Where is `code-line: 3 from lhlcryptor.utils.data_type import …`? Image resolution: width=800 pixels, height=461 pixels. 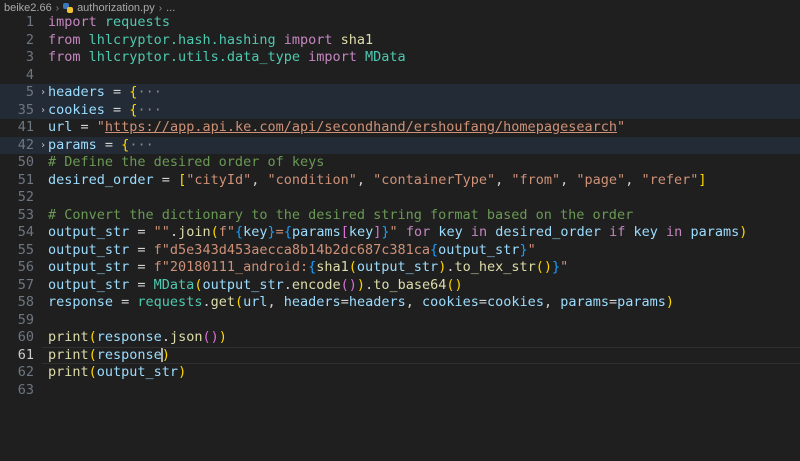 code-line: 3 from lhlcryptor.utils.data_type import … is located at coordinates (400, 58).